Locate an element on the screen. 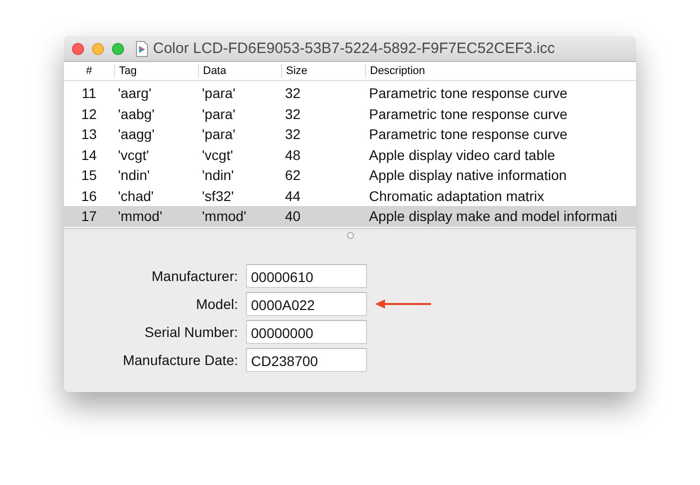 The height and width of the screenshot is (485, 700). column-header: Size is located at coordinates (323, 71).